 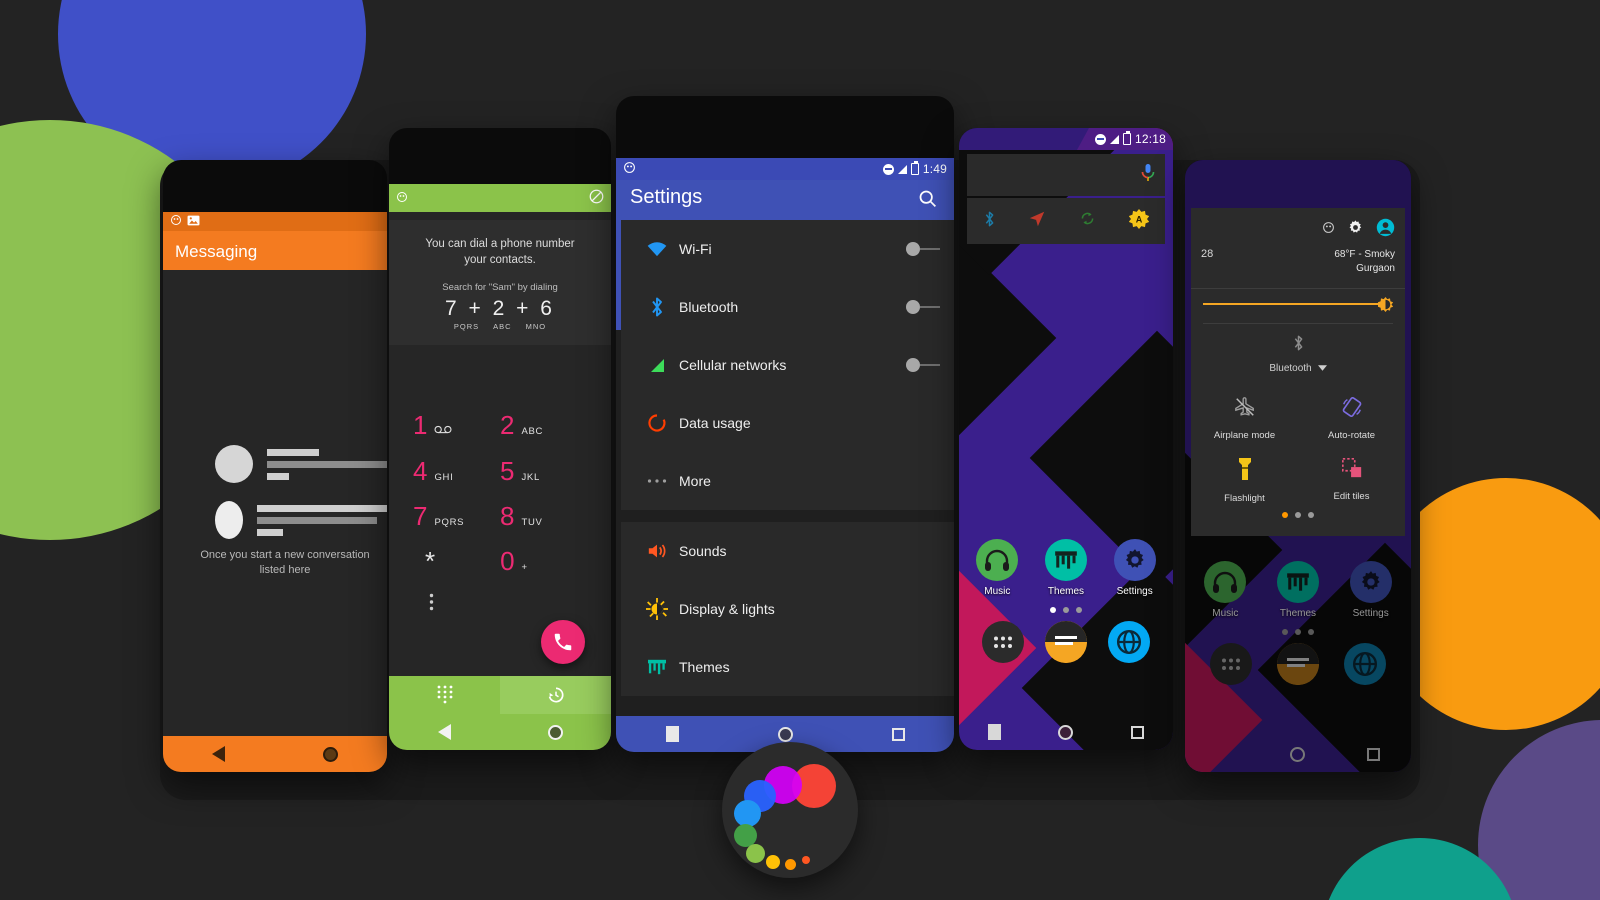 I want to click on bluetooth-detail-row, so click(x=1298, y=340).